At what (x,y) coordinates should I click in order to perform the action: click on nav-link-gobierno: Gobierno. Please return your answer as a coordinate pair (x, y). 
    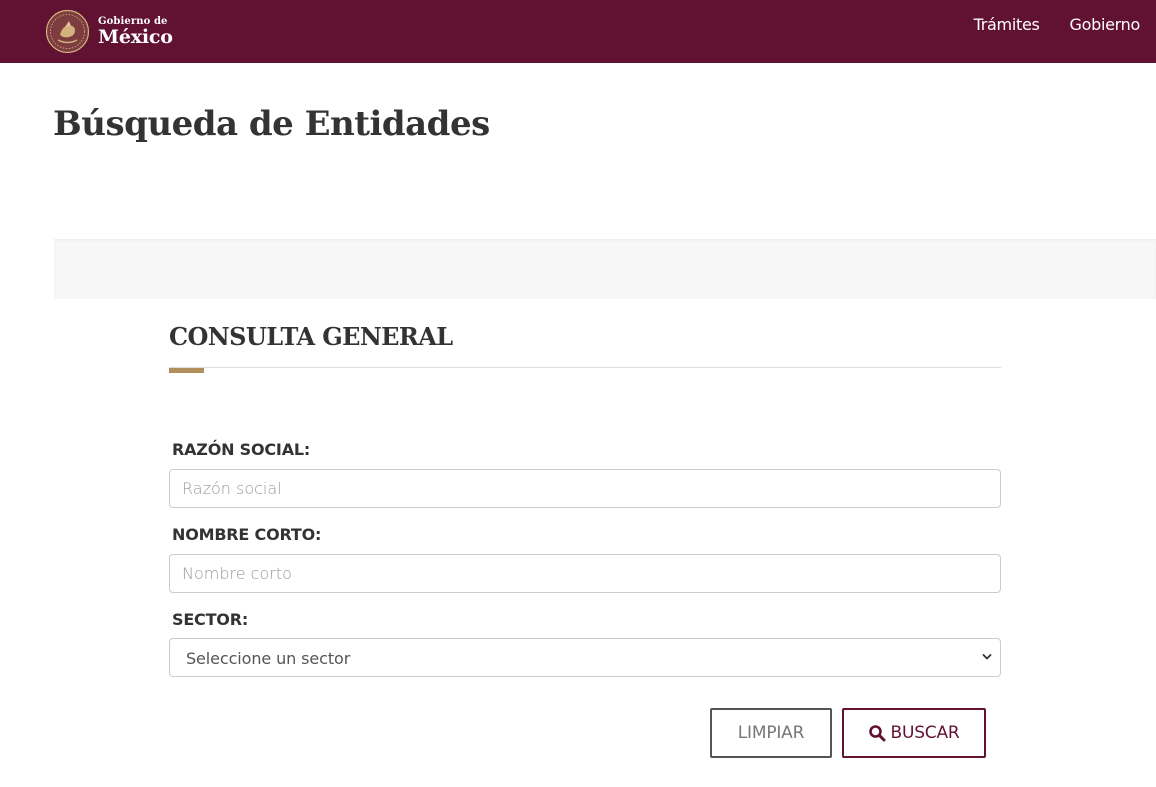
    Looking at the image, I should click on (1105, 24).